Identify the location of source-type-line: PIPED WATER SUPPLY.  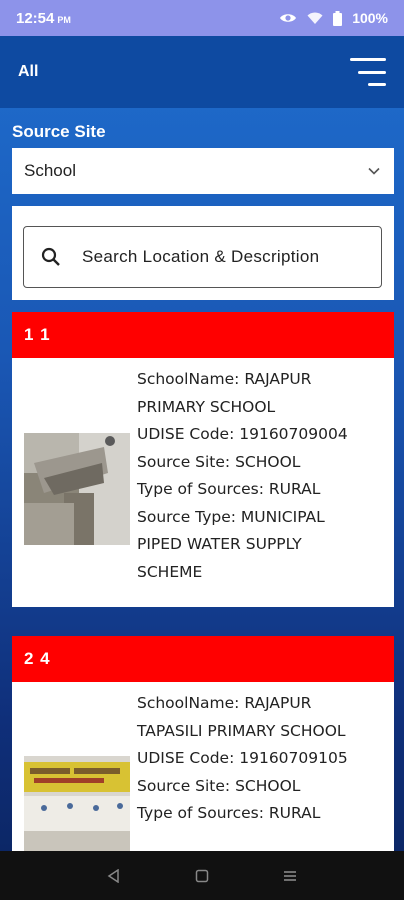
(219, 544).